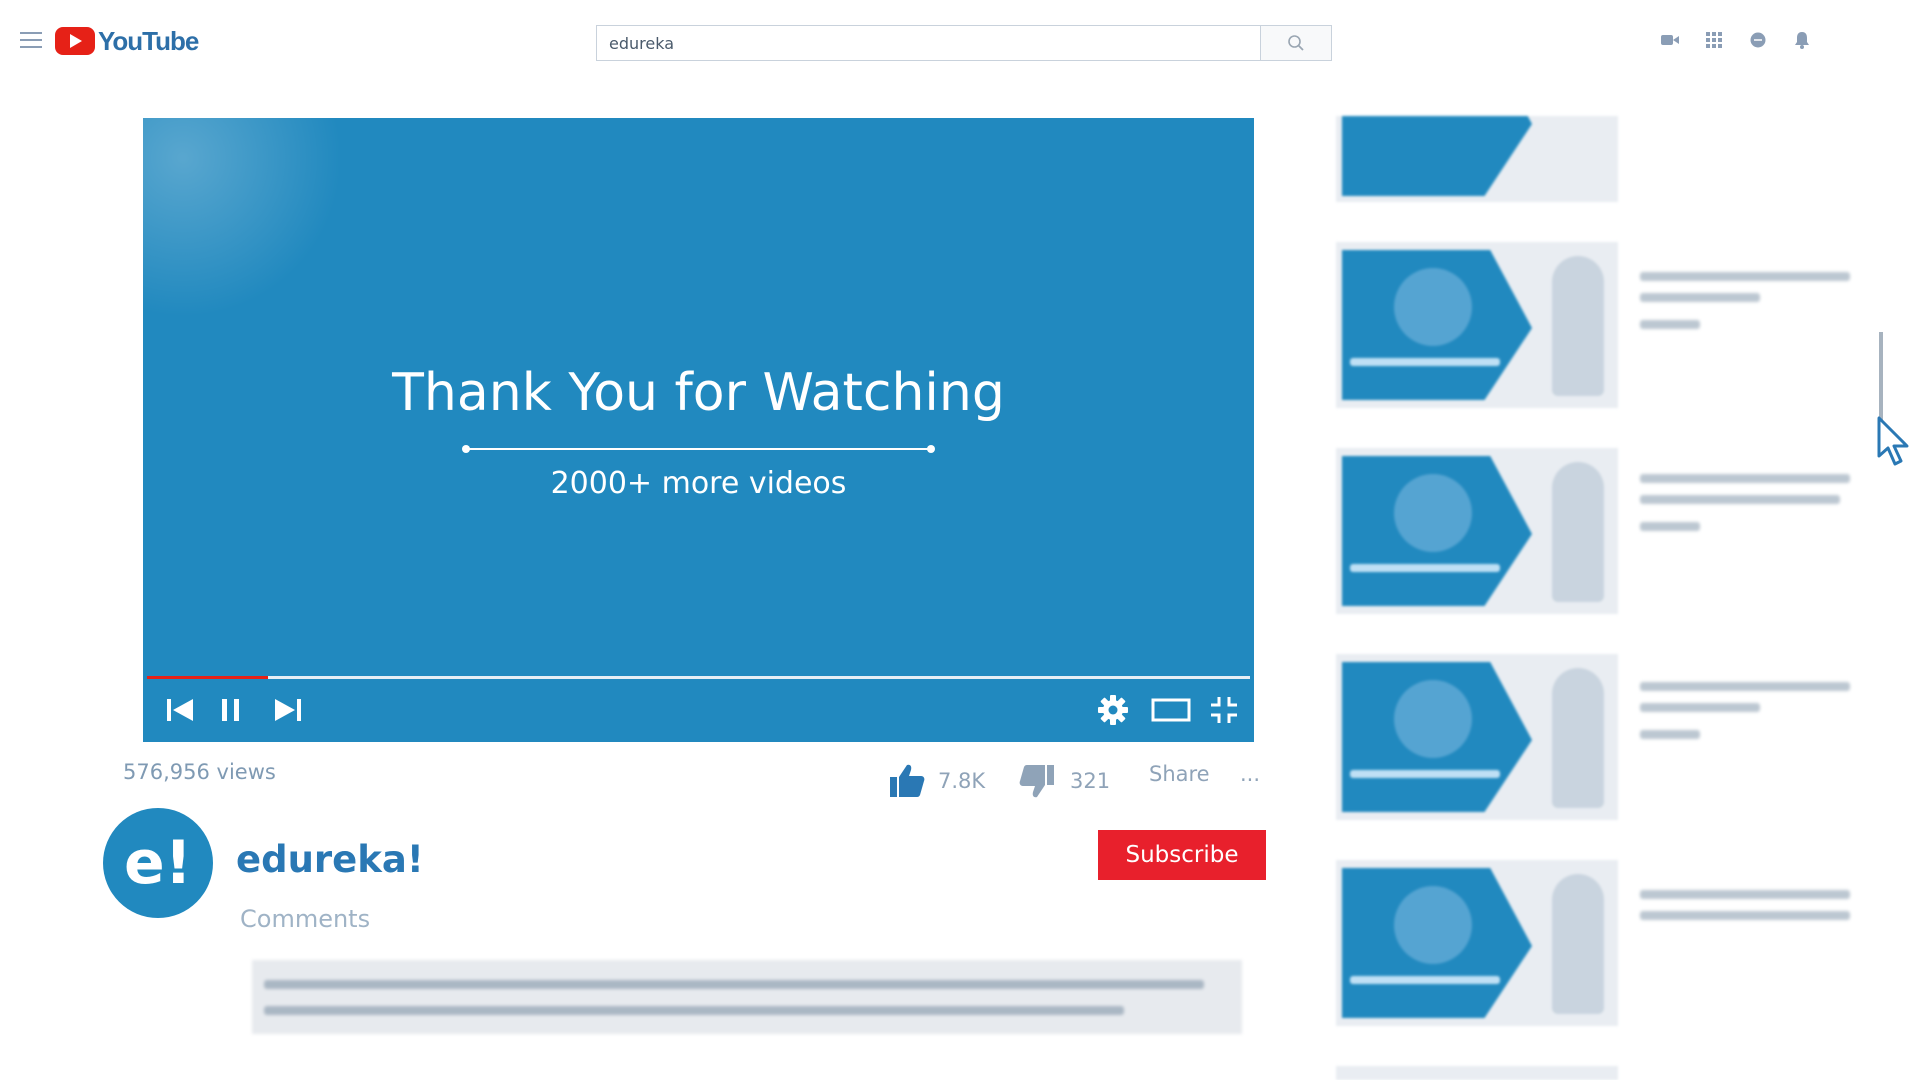 Image resolution: width=1920 pixels, height=1080 pixels. Describe the element at coordinates (1802, 40) in the screenshot. I see `notification-bell-icon` at that location.